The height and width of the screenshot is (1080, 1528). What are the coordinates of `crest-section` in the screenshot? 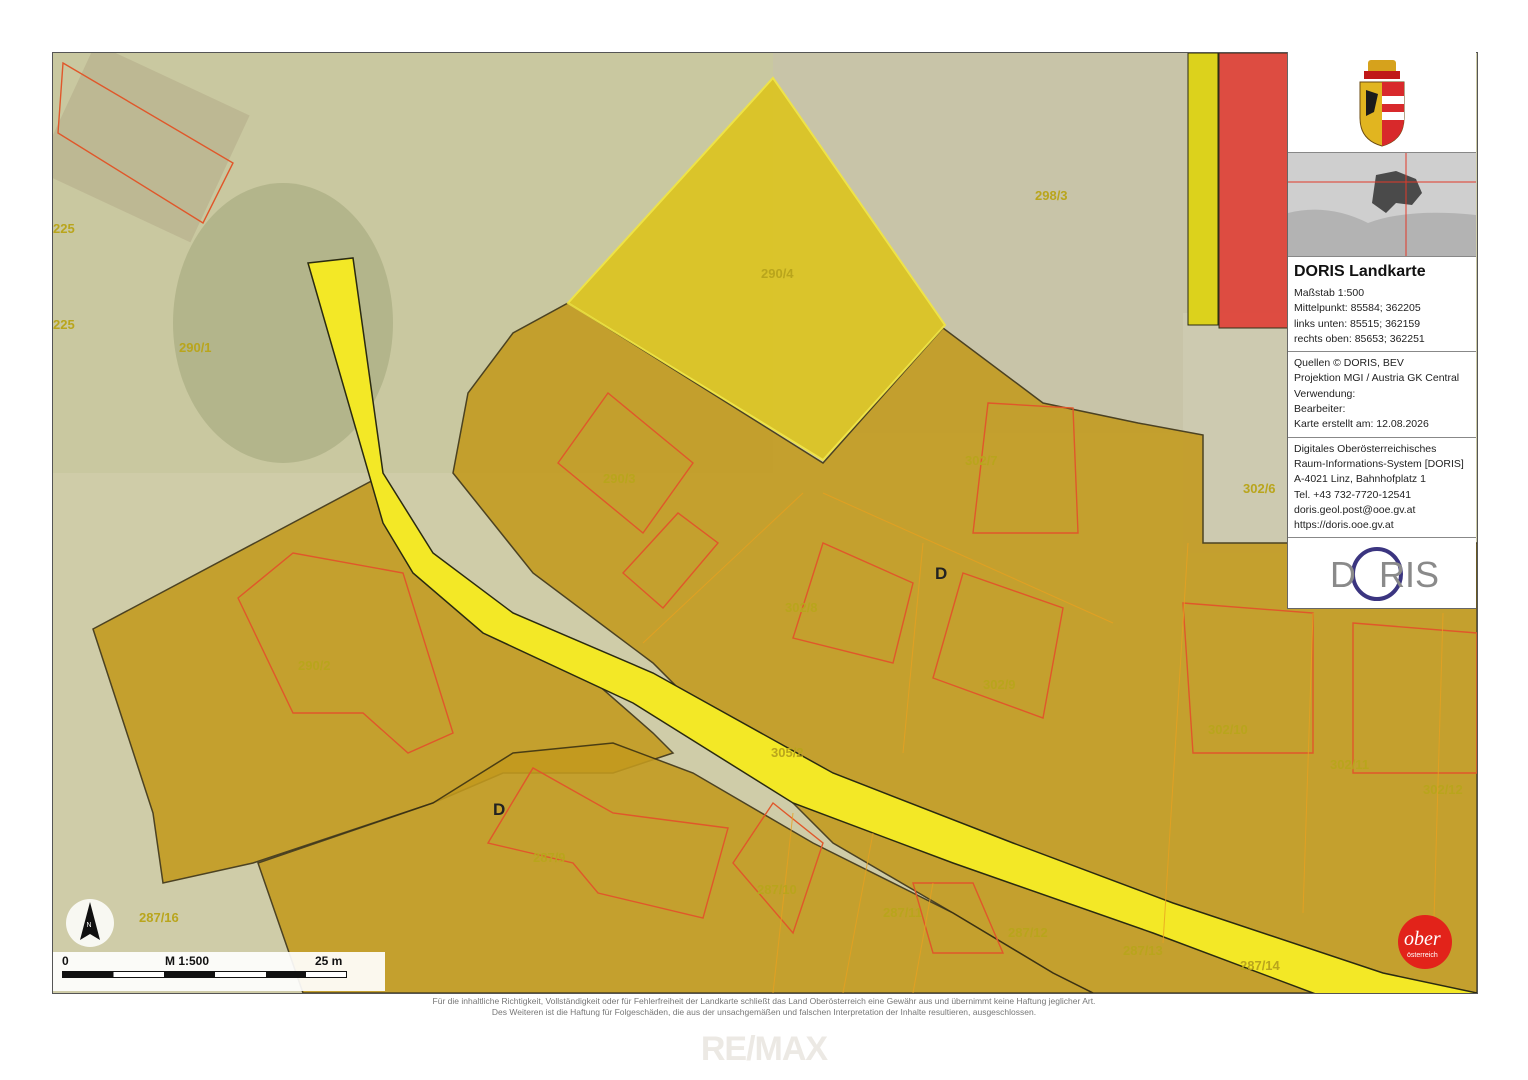 It's located at (1382, 102).